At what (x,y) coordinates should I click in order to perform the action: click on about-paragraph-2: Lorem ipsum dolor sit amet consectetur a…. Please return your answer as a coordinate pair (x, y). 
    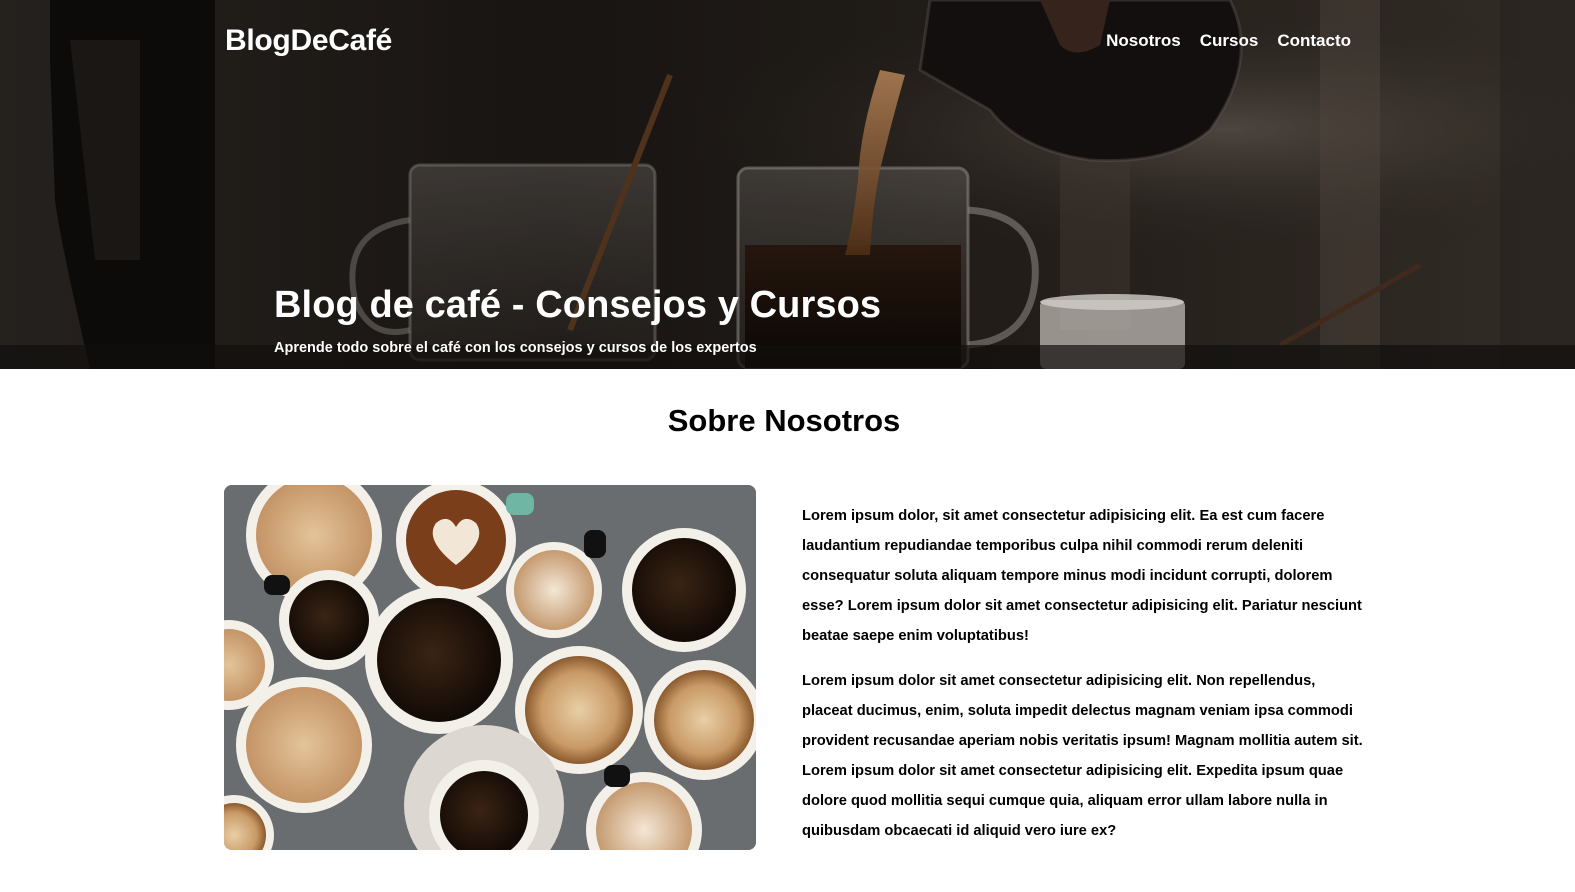
    Looking at the image, I should click on (1082, 756).